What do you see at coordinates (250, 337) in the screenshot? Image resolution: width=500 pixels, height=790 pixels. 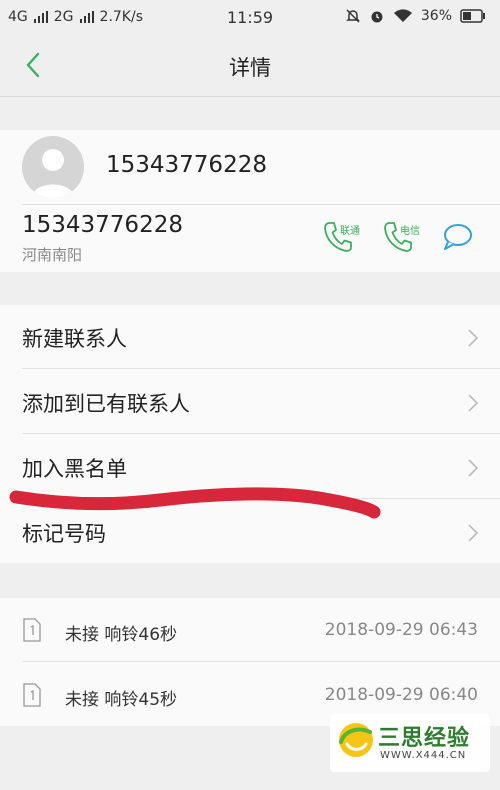 I see `new-contact-item: 新建联系人` at bounding box center [250, 337].